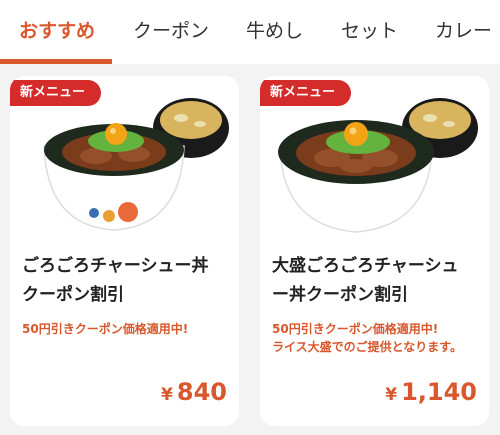 The width and height of the screenshot is (500, 435). Describe the element at coordinates (73, 295) in the screenshot. I see `product-title-line-2: クーポン割引` at that location.